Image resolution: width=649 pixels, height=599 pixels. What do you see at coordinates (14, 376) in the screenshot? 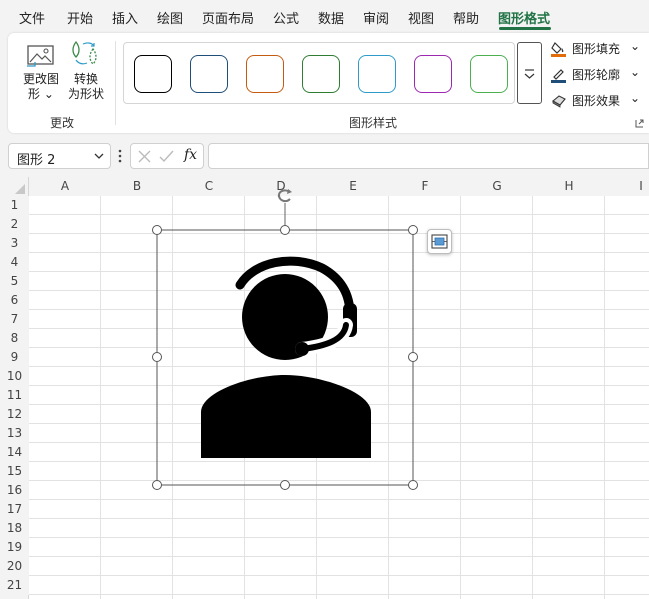
I see `row-header: 10` at bounding box center [14, 376].